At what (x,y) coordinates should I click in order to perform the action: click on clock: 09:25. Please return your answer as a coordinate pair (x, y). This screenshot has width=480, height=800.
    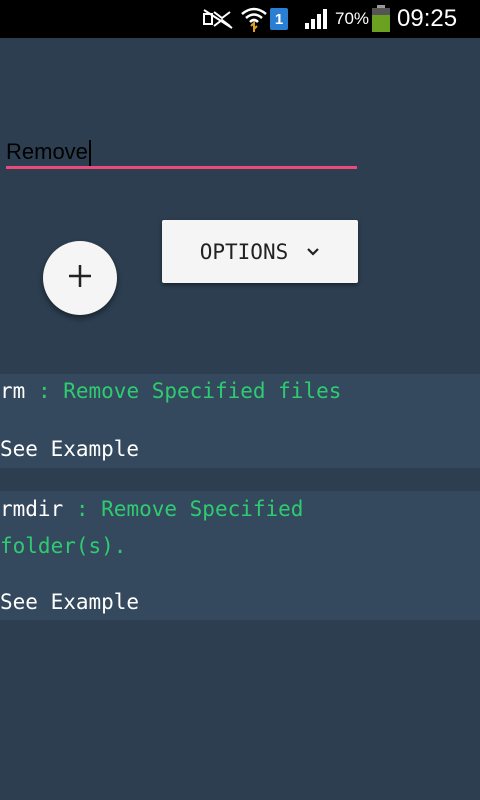
    Looking at the image, I should click on (427, 18).